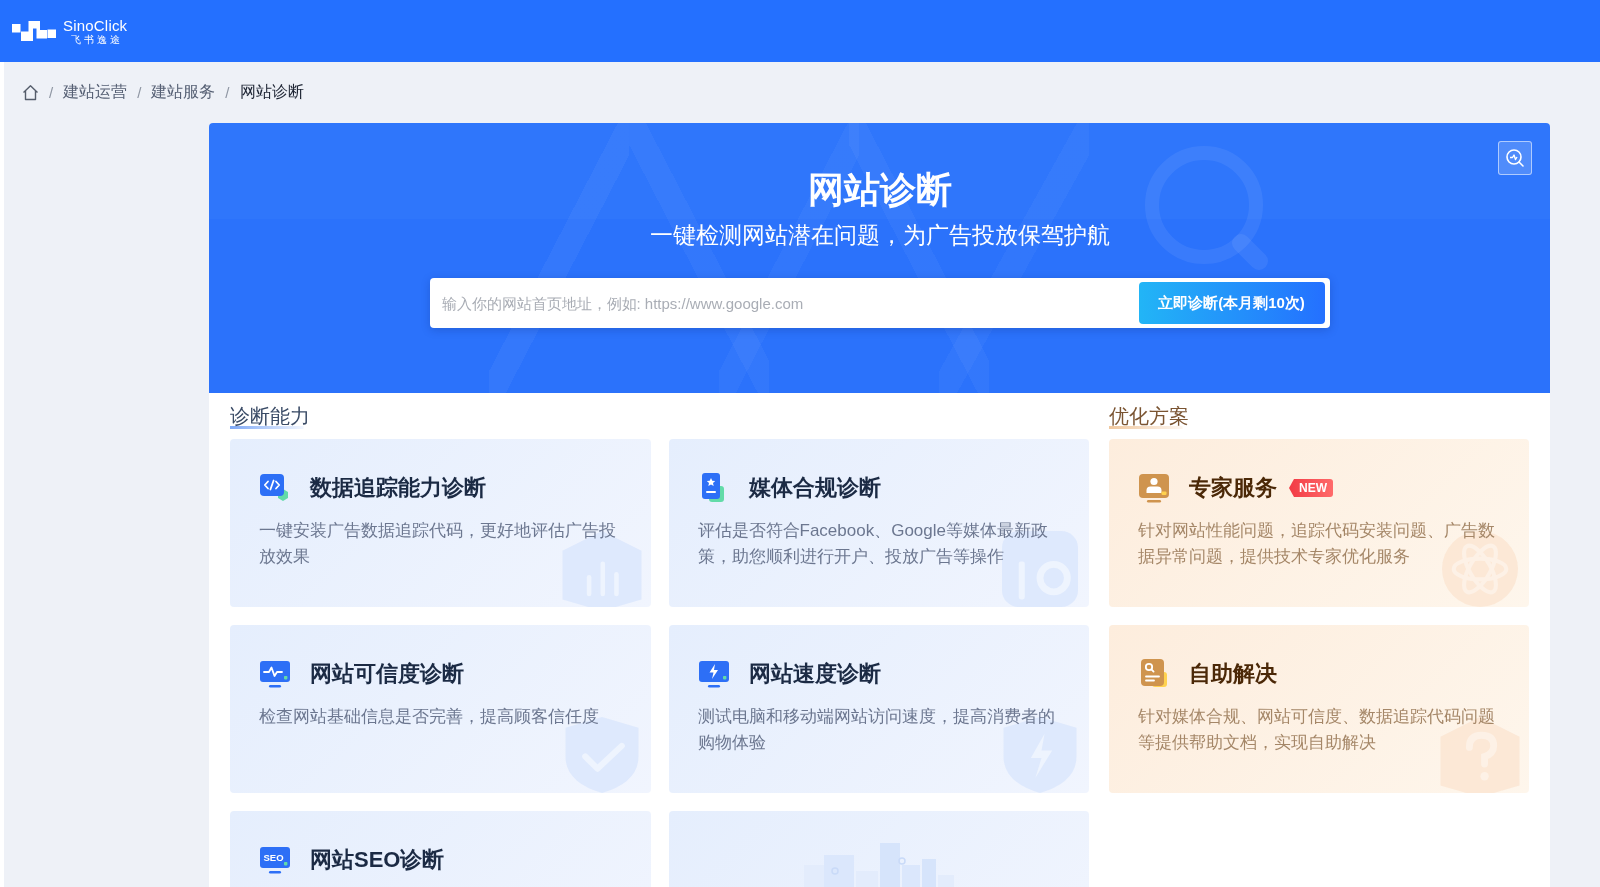 This screenshot has width=1600, height=887. What do you see at coordinates (879, 235) in the screenshot?
I see `page-subtitle: 一键检测网站潜在问题，为广告投放保驾护航` at bounding box center [879, 235].